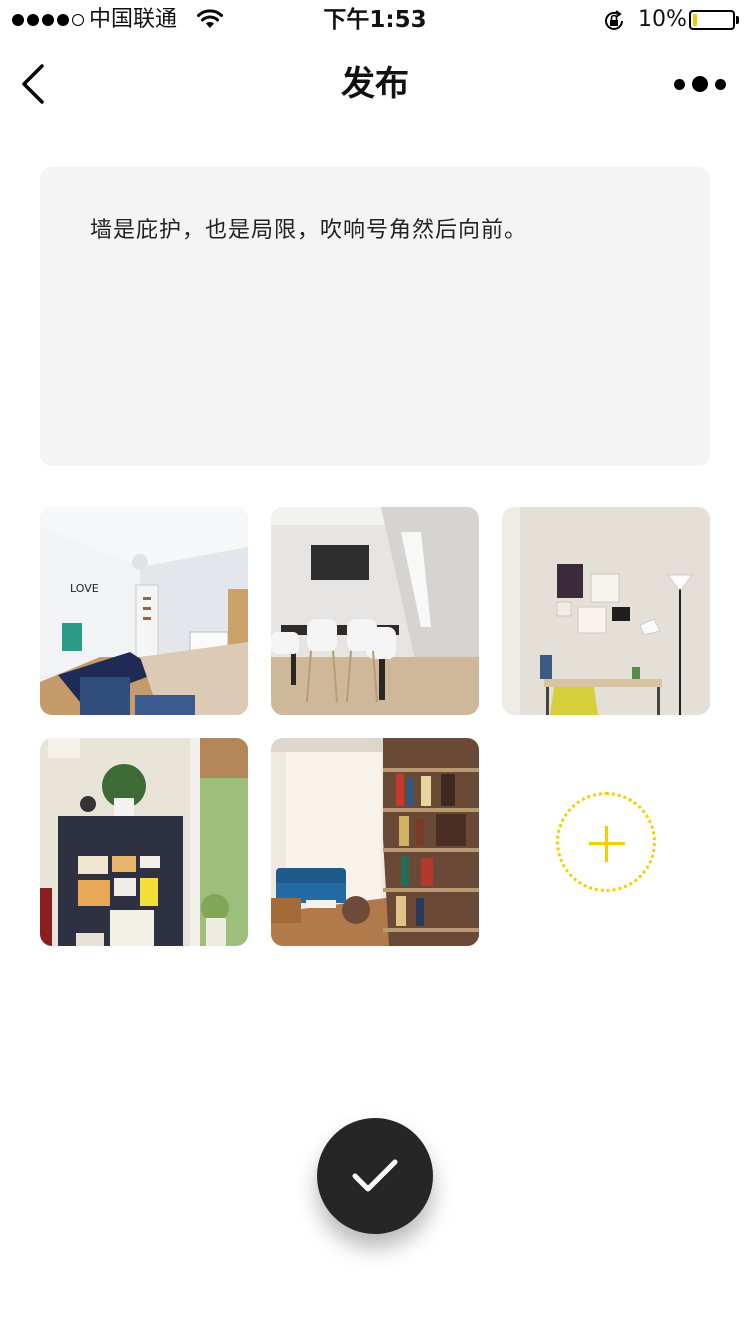 This screenshot has height=1334, width=750. What do you see at coordinates (375, 20) in the screenshot?
I see `status-bar: 中国联通 下午1:53 10%` at bounding box center [375, 20].